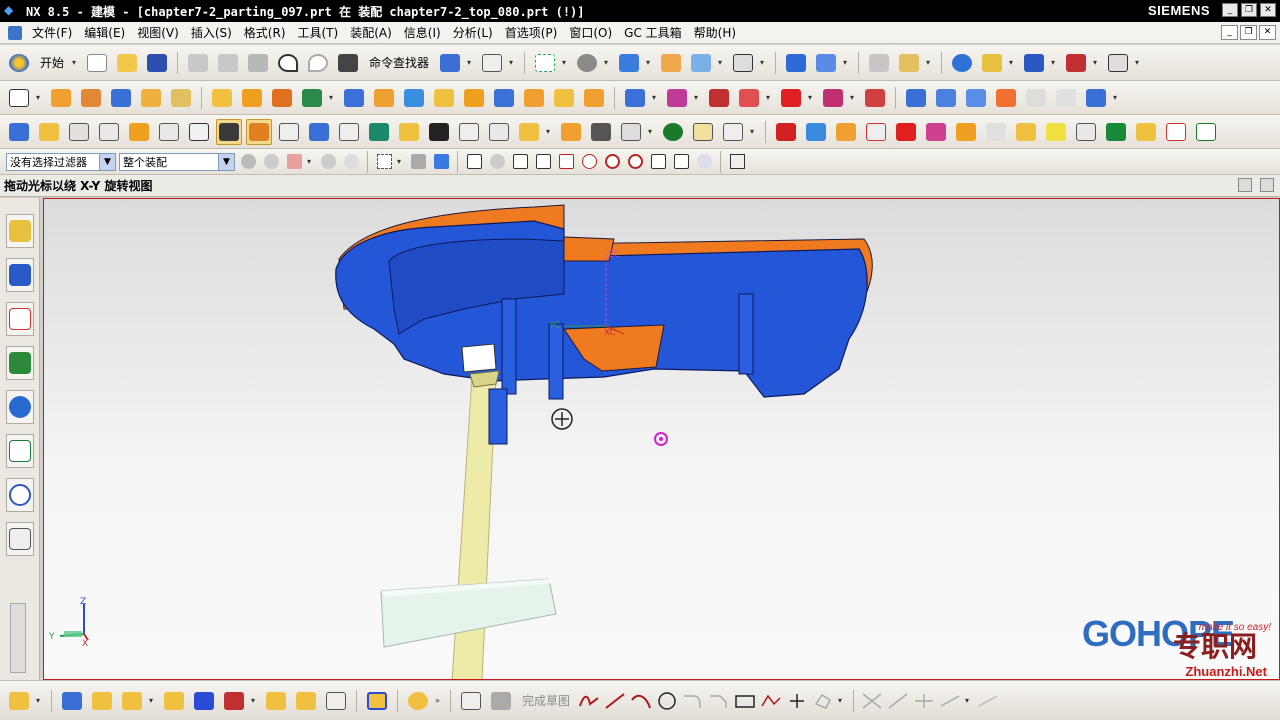 The width and height of the screenshot is (1280, 720). What do you see at coordinates (703, 132) in the screenshot?
I see `pocket-tool-icon` at bounding box center [703, 132].